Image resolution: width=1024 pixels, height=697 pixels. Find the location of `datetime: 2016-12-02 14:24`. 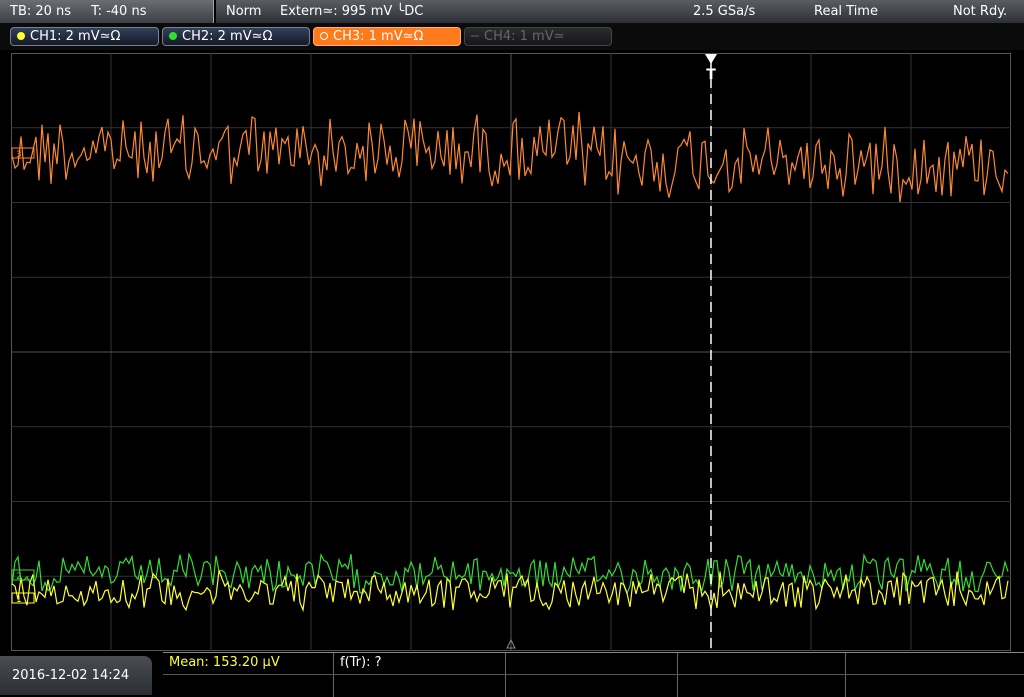

datetime: 2016-12-02 14:24 is located at coordinates (71, 675).